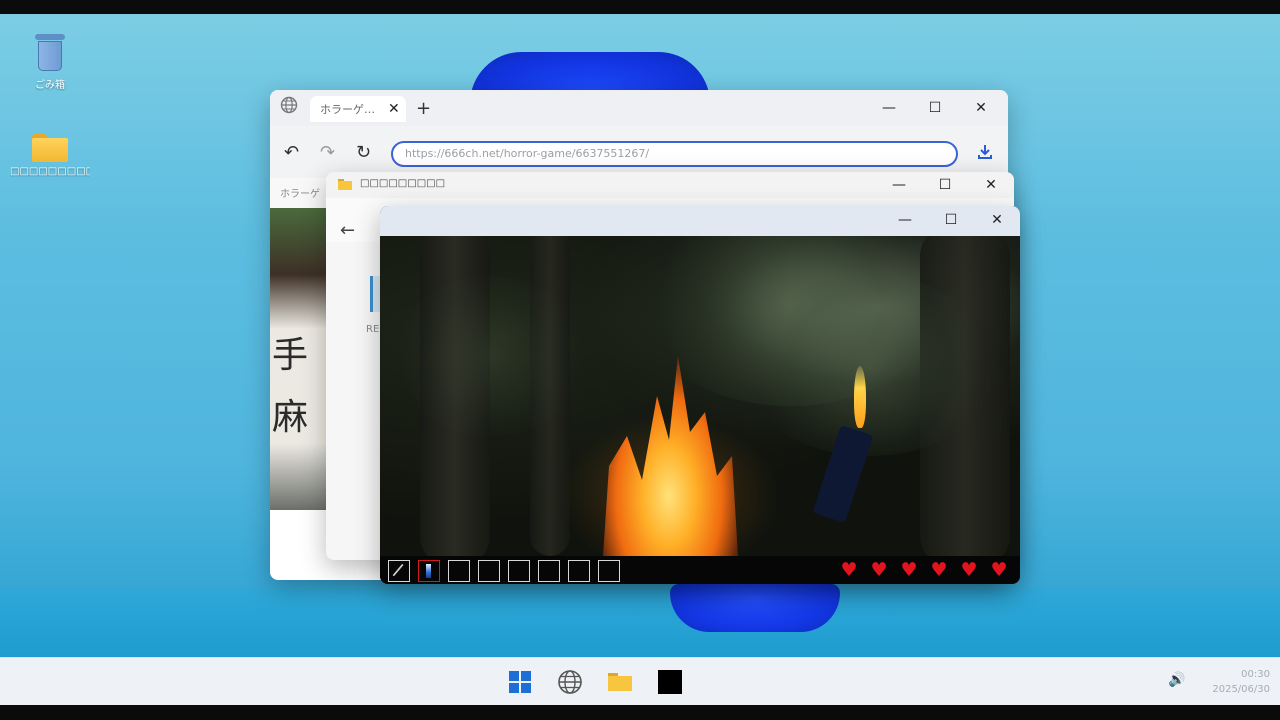 Image resolution: width=1280 pixels, height=720 pixels. I want to click on taskbar: 🔊 00:30 2025/06/30, so click(640, 681).